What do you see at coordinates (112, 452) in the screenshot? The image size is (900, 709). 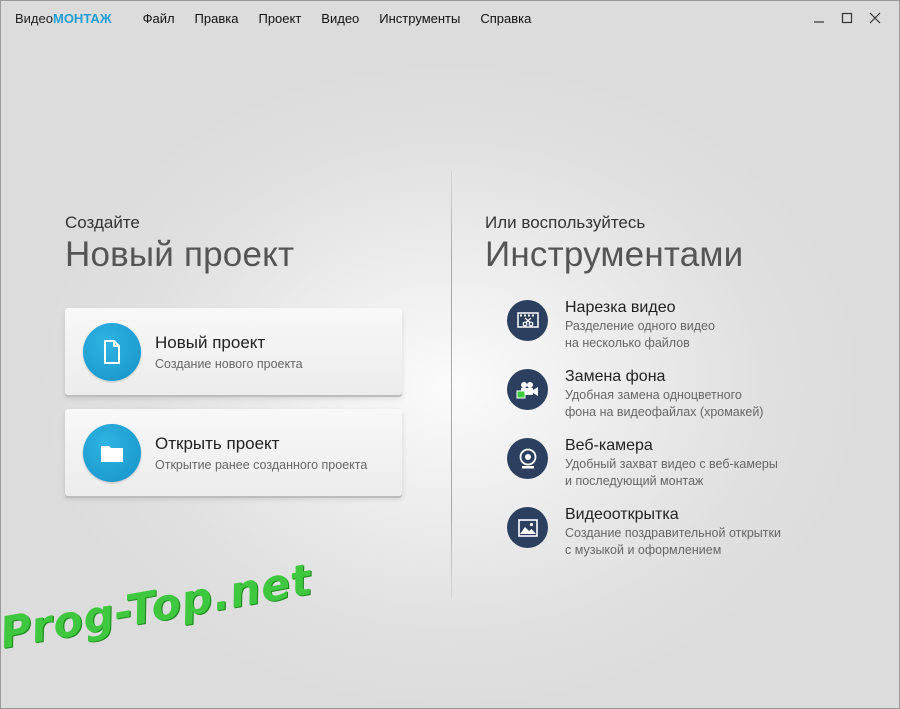 I see `folder-icon` at bounding box center [112, 452].